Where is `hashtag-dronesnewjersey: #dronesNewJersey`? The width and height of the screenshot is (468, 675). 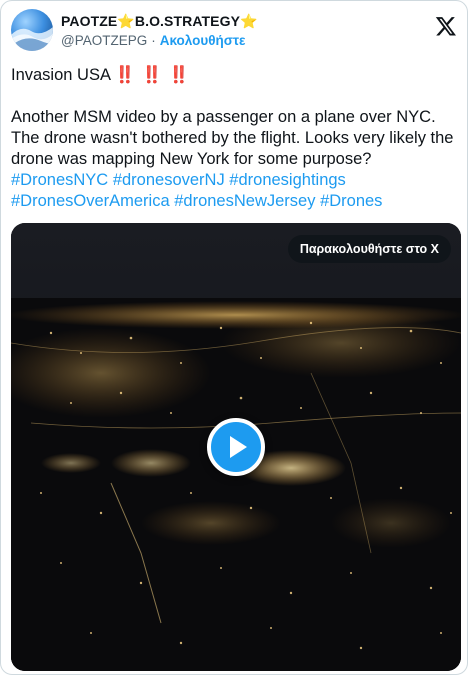 hashtag-dronesnewjersey: #dronesNewJersey is located at coordinates (244, 201).